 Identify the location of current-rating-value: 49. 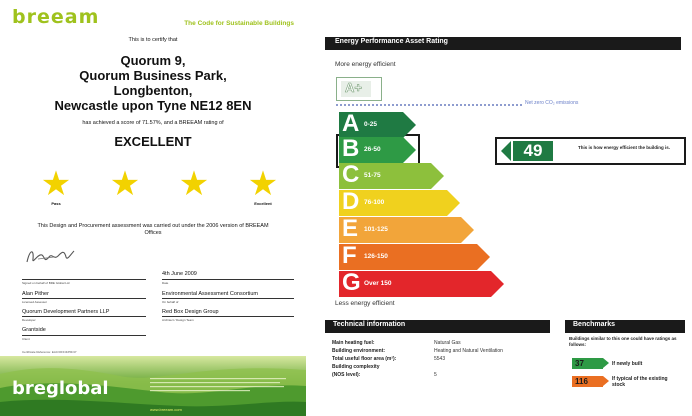
(533, 151).